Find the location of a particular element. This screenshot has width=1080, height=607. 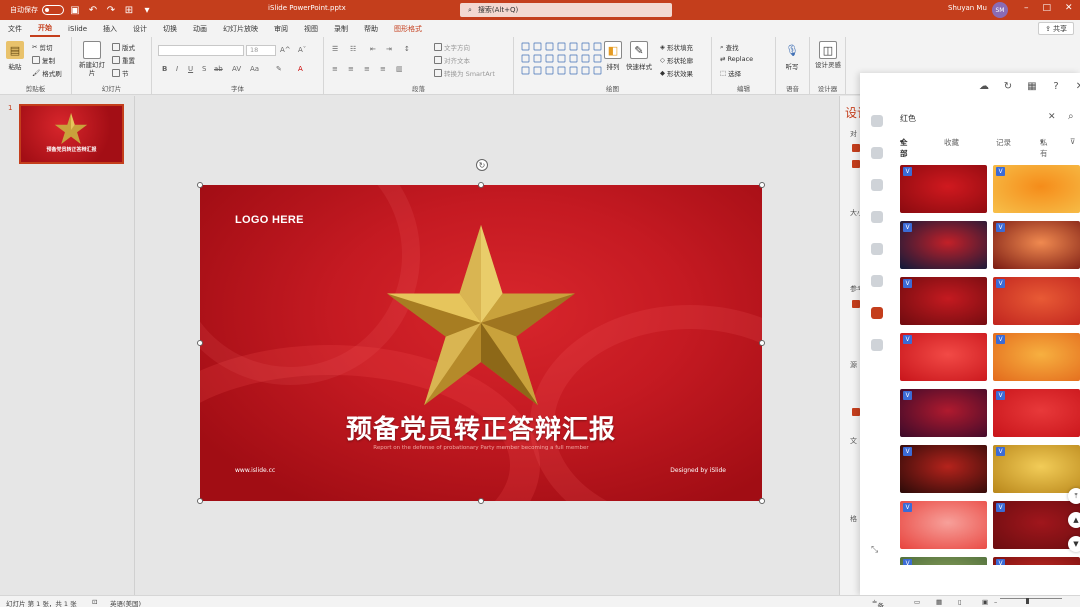

design-ideas-button: ◫ 设计灵感 is located at coordinates (828, 55).